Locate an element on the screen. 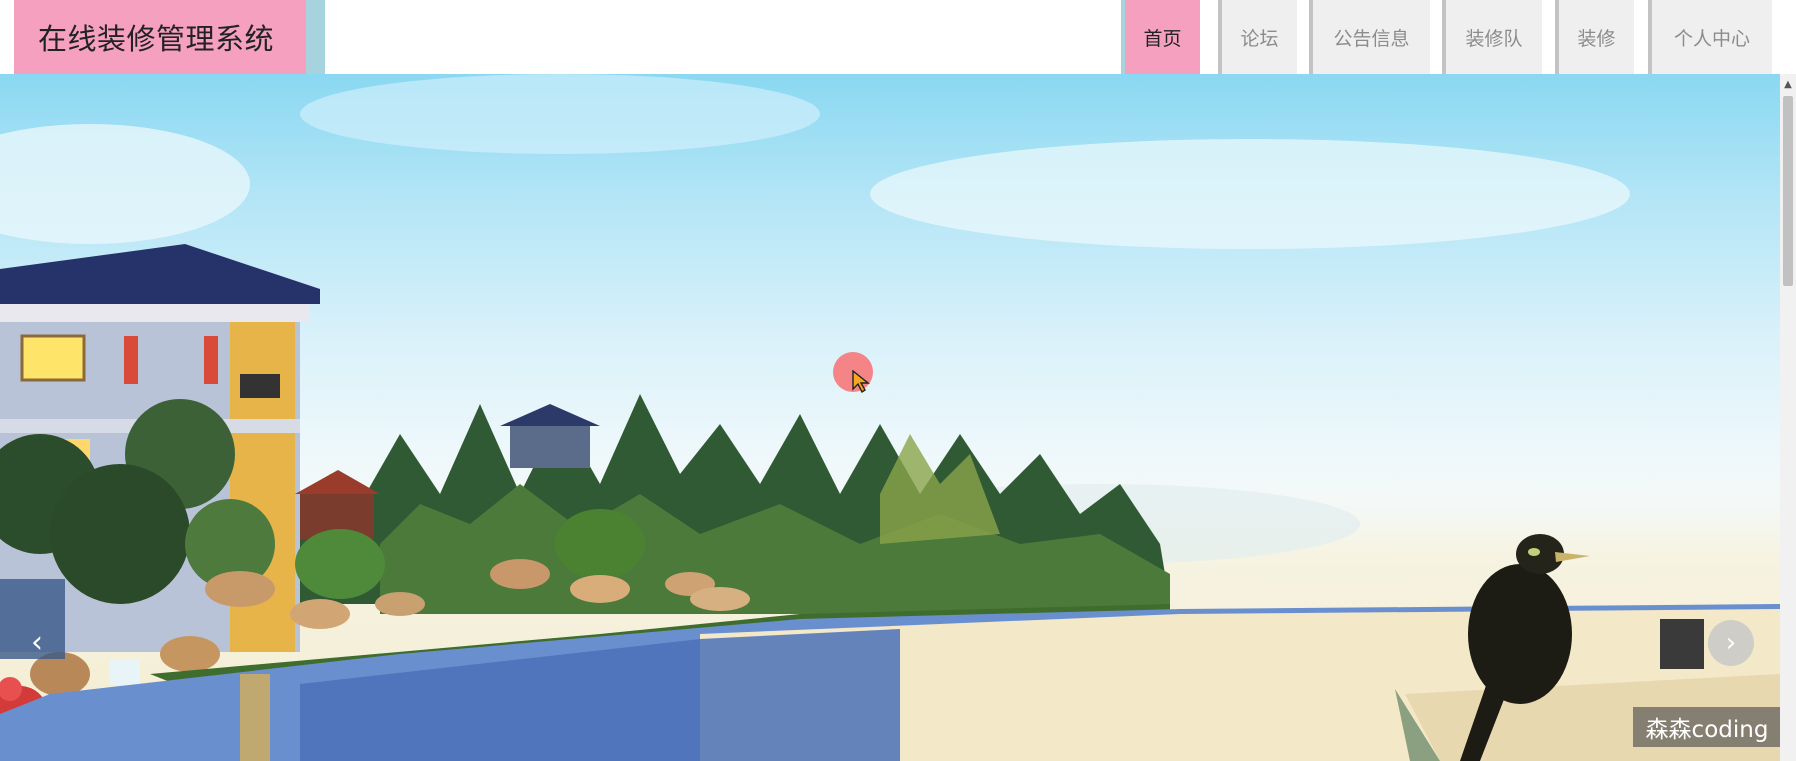  nav-item-personal-center: 个人中心 is located at coordinates (1710, 37).